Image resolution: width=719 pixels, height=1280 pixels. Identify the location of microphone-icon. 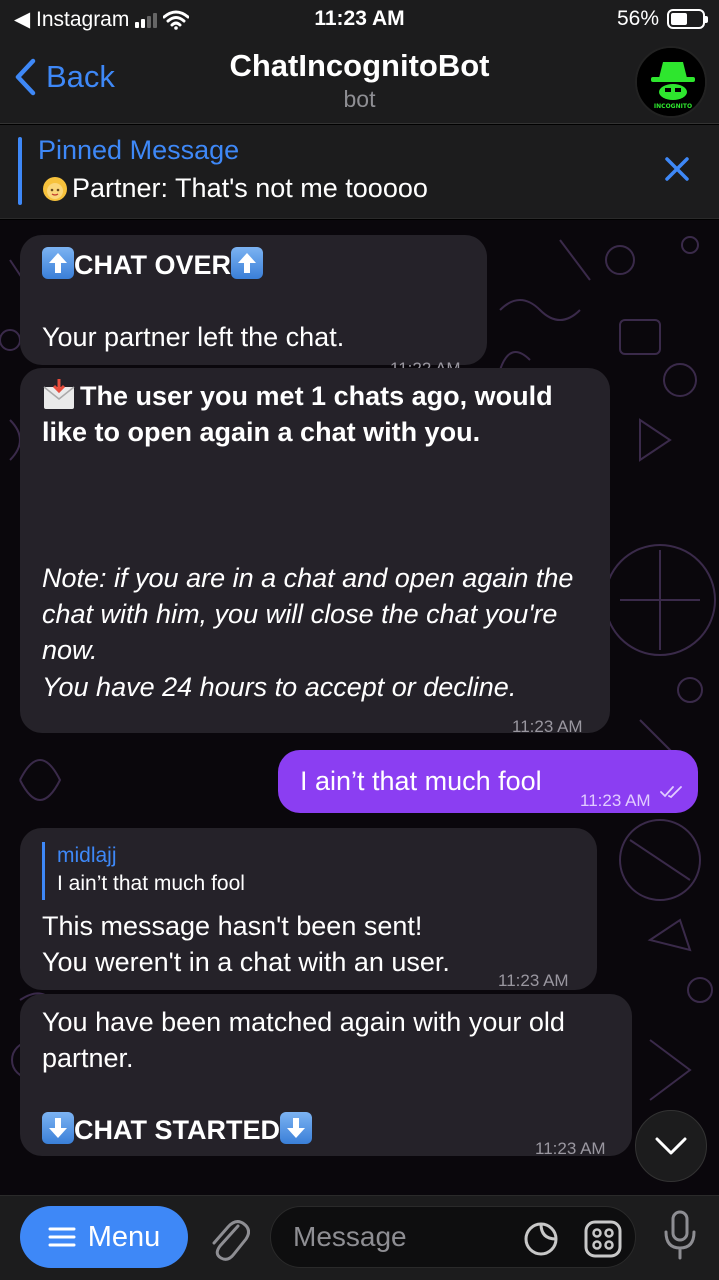
(680, 1235).